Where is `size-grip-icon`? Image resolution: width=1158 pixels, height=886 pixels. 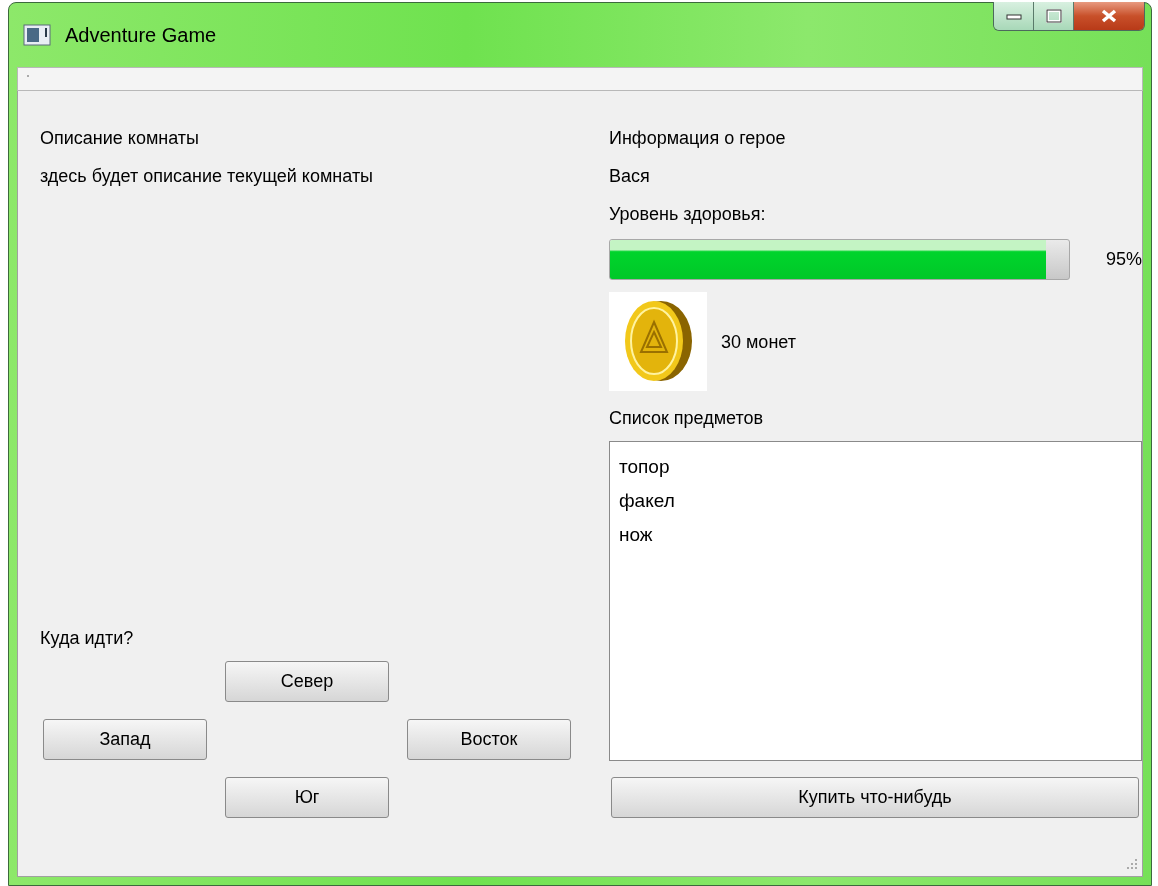
size-grip-icon is located at coordinates (1131, 865).